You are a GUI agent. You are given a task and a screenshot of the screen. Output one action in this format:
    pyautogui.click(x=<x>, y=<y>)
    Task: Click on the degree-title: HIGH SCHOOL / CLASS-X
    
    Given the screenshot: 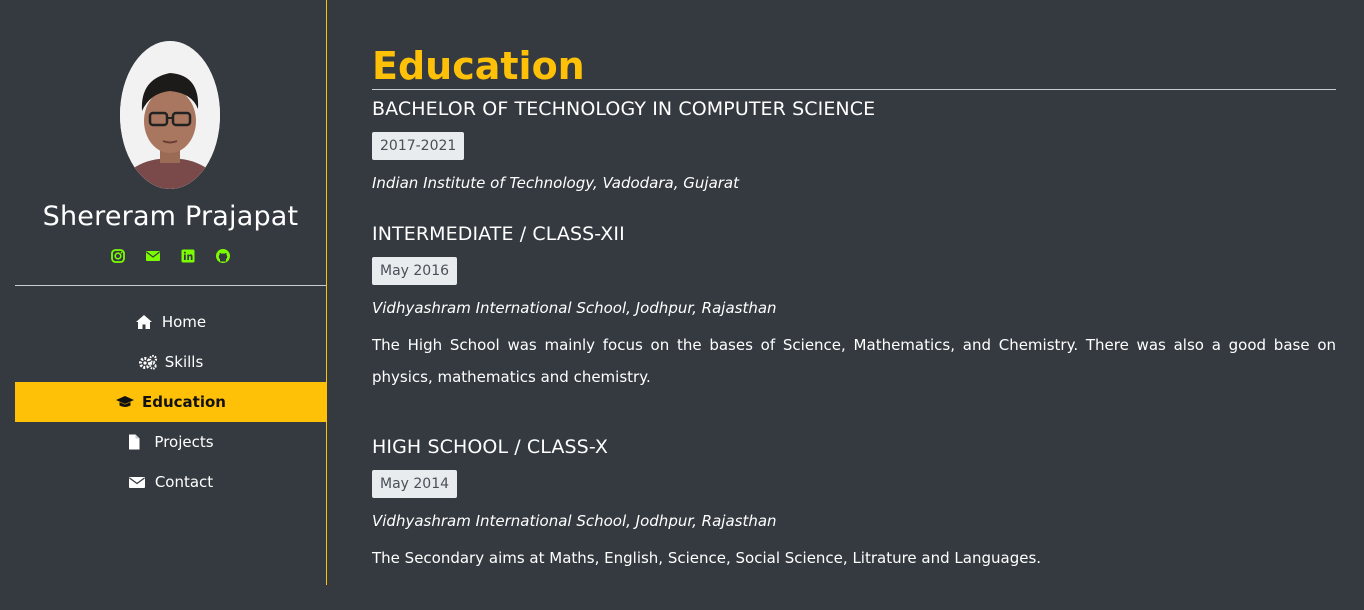 What is the action you would take?
    pyautogui.click(x=490, y=447)
    